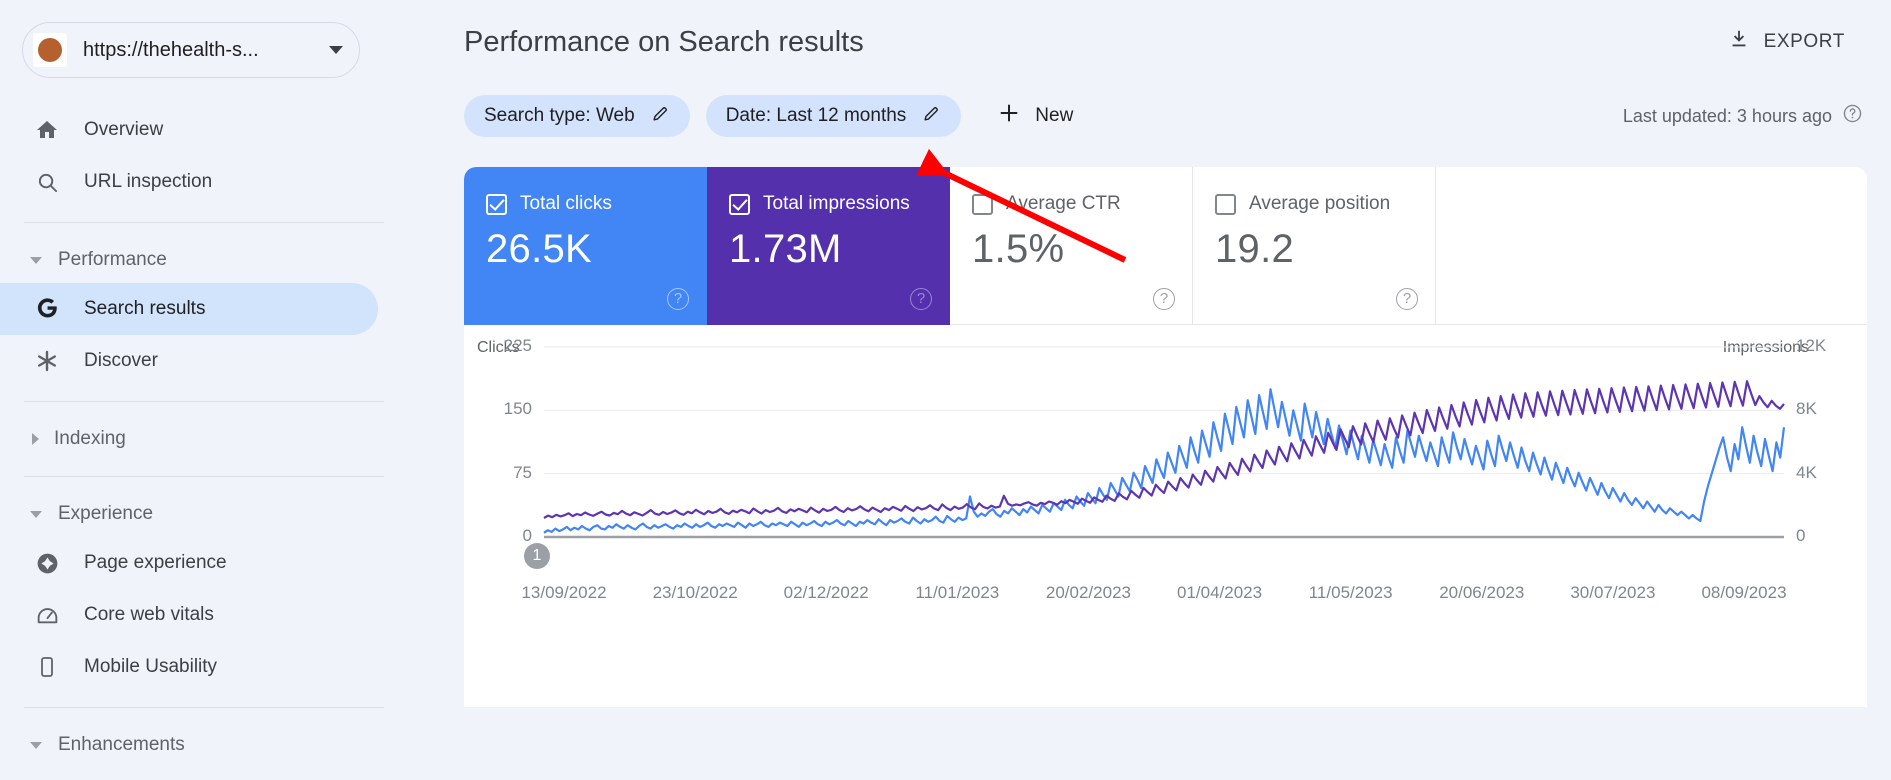  What do you see at coordinates (47, 563) in the screenshot?
I see `page-experience-icon` at bounding box center [47, 563].